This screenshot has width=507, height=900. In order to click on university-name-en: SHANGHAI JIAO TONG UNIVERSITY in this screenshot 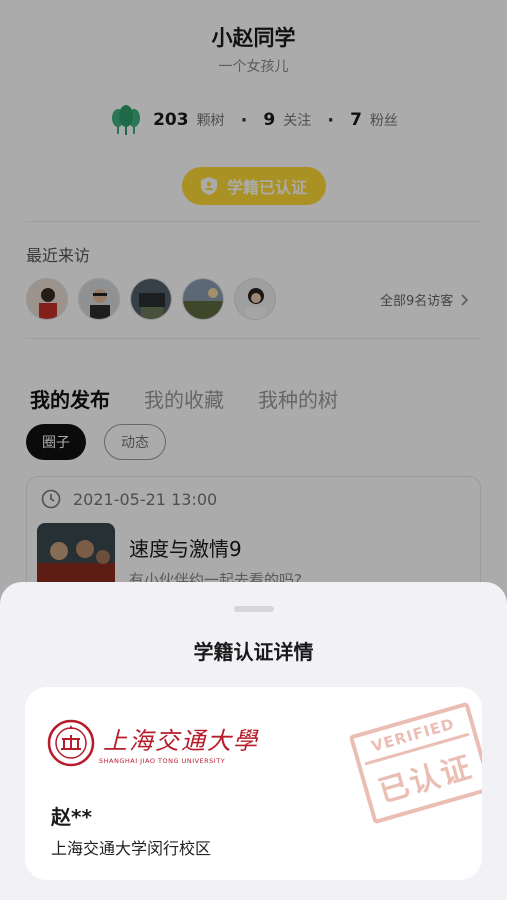, I will do `click(162, 761)`.